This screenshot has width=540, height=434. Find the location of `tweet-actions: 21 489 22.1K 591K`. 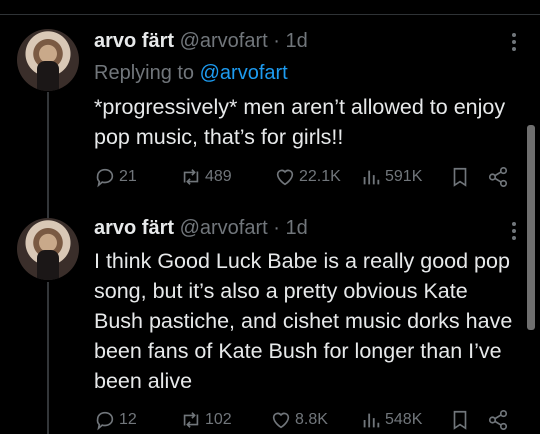

tweet-actions: 21 489 22.1K 591K is located at coordinates (309, 177).